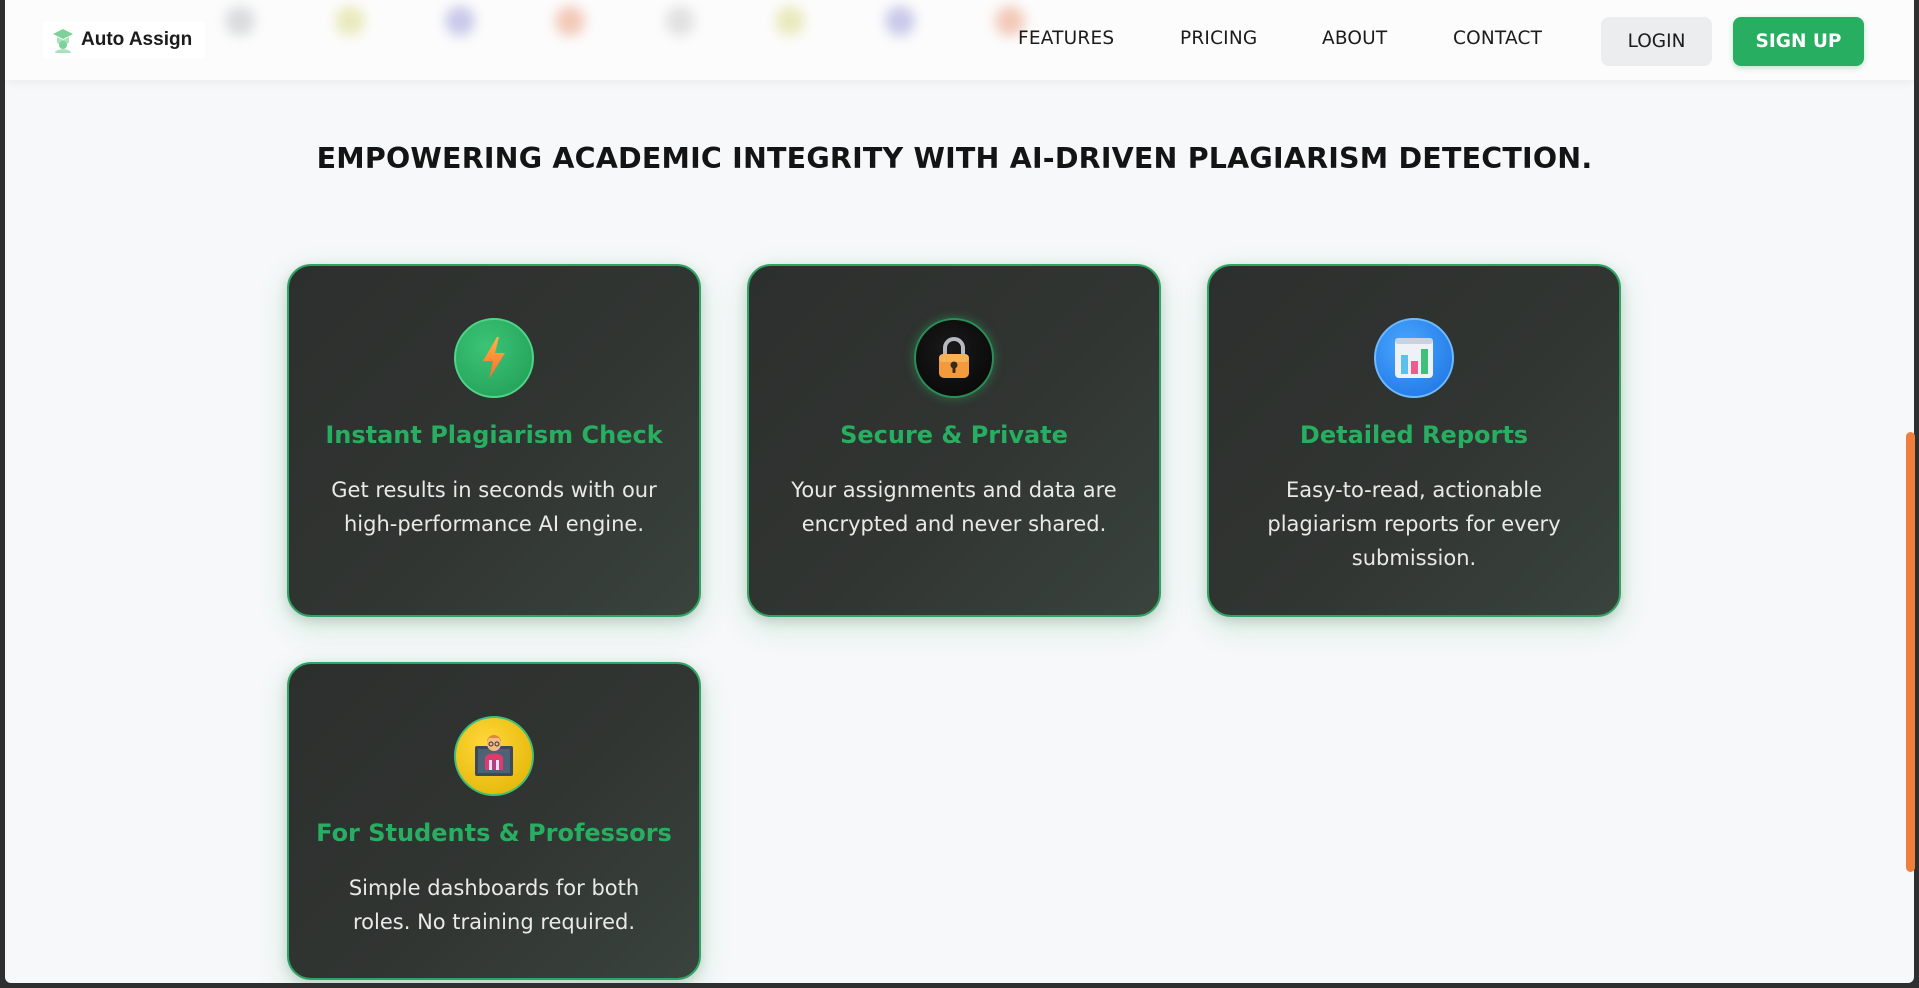  What do you see at coordinates (1066, 38) in the screenshot?
I see `nav-link-features: FEATURES` at bounding box center [1066, 38].